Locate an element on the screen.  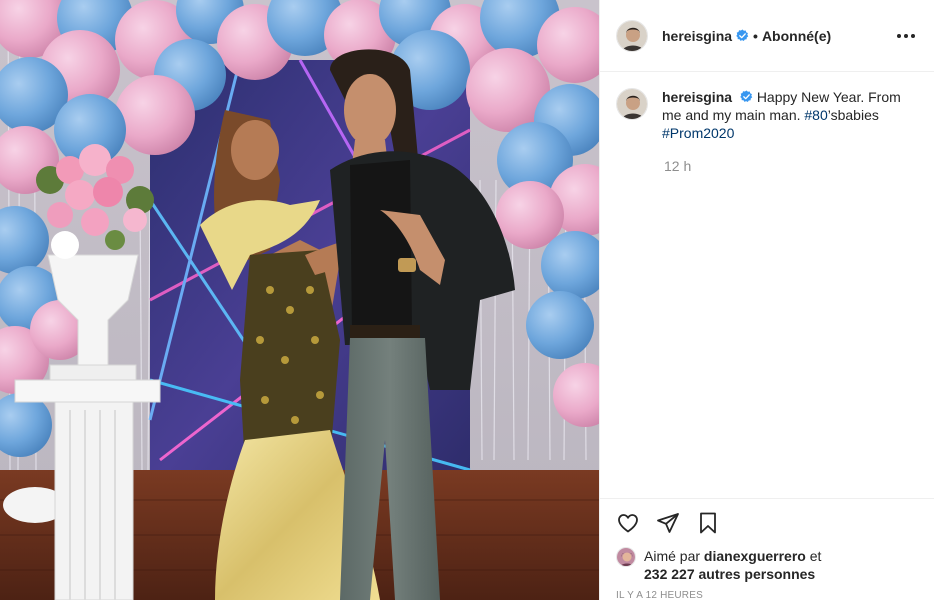
caption-avatar-image is located at coordinates (632, 104).